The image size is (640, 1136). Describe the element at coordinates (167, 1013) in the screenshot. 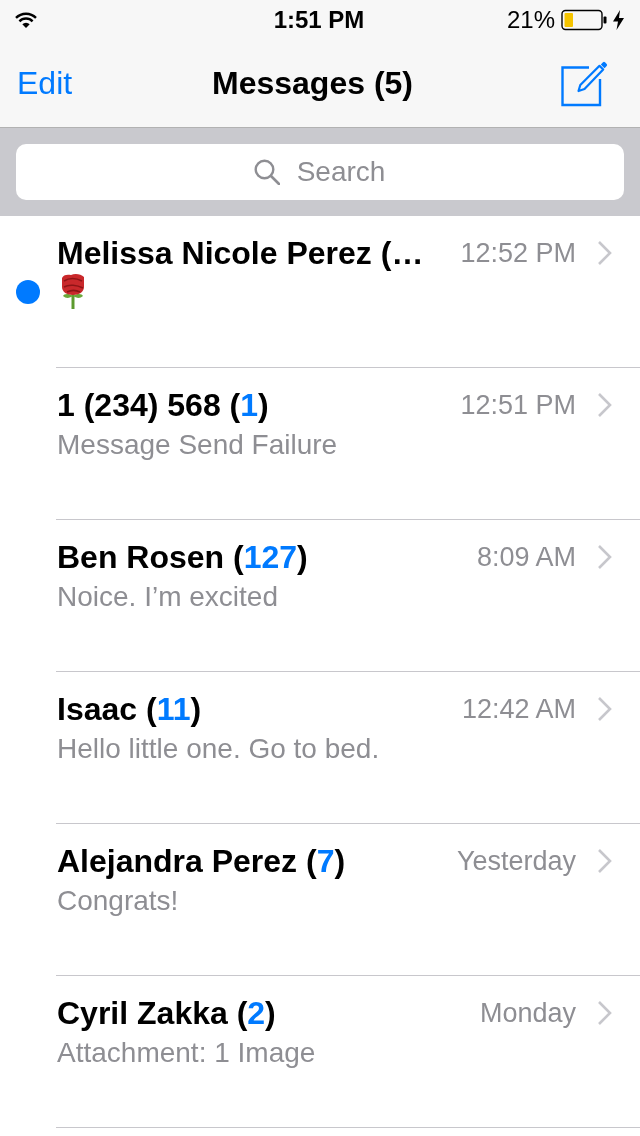

I see `contact-name: Cyril Zakka (2)` at that location.